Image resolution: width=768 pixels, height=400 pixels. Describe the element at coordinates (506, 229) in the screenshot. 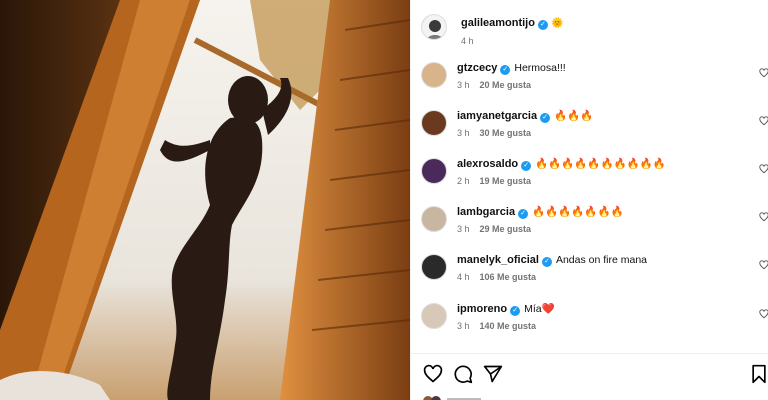

I see `comment-likes: 29 Me gusta` at that location.